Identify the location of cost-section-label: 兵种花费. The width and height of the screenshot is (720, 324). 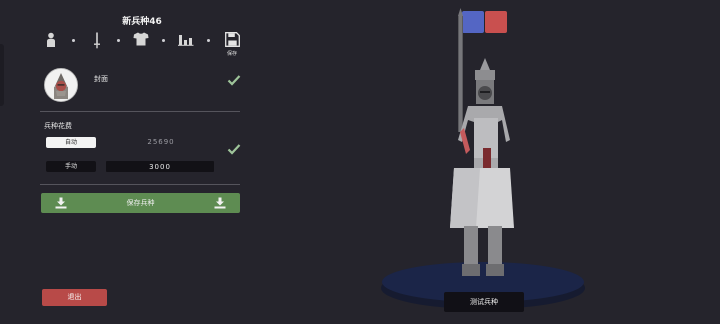
(58, 126).